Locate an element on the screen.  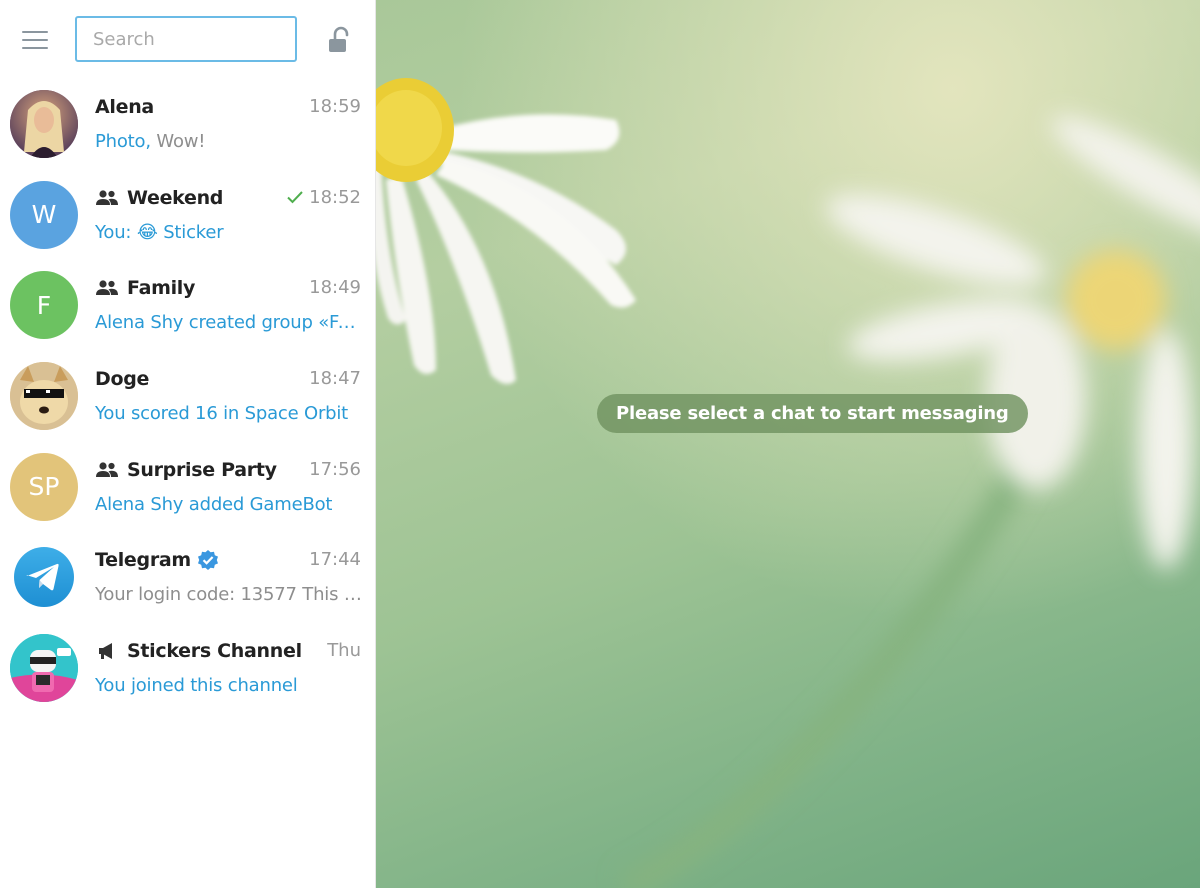
preview-text: Wow! is located at coordinates (178, 141).